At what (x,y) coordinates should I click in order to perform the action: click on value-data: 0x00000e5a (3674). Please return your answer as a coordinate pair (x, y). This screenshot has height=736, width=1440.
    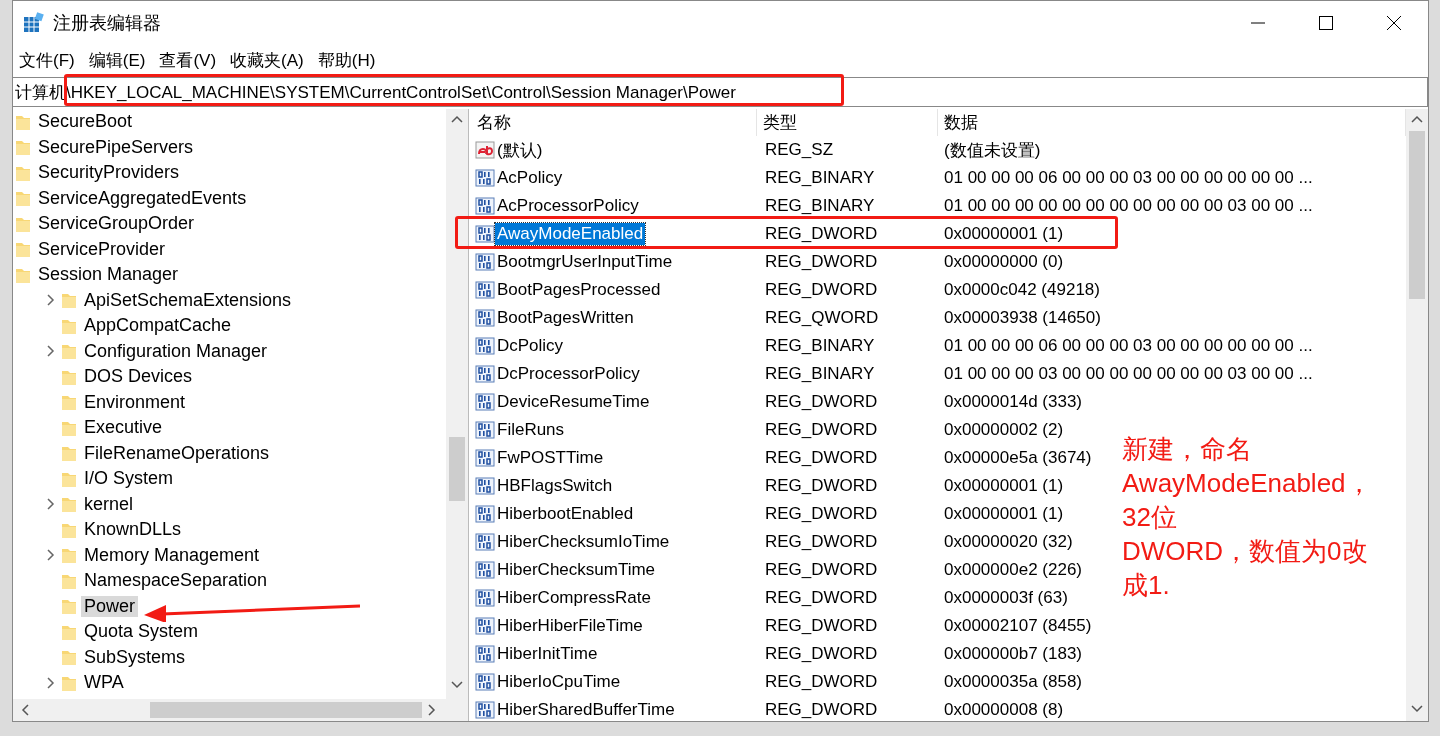
    Looking at the image, I should click on (1017, 458).